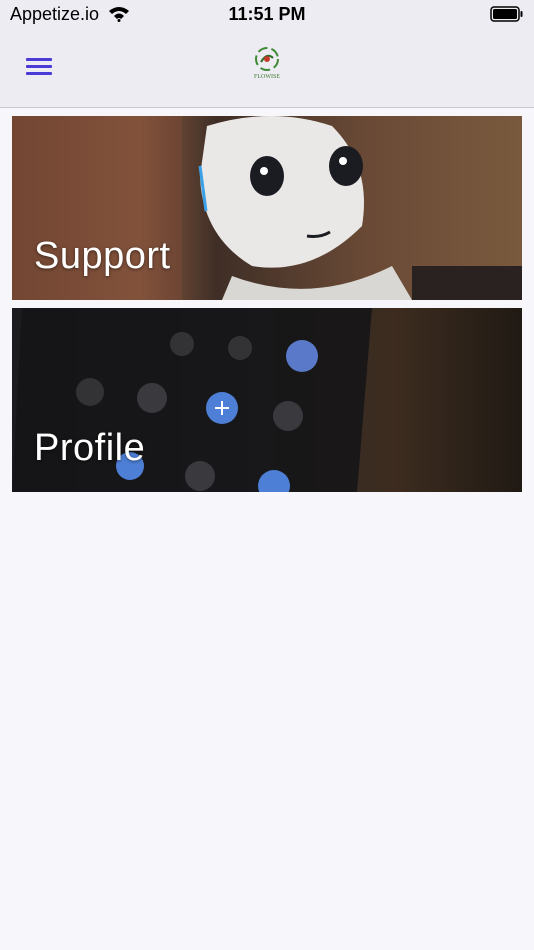 Image resolution: width=534 pixels, height=950 pixels. I want to click on hamburger-menu-icon, so click(39, 59).